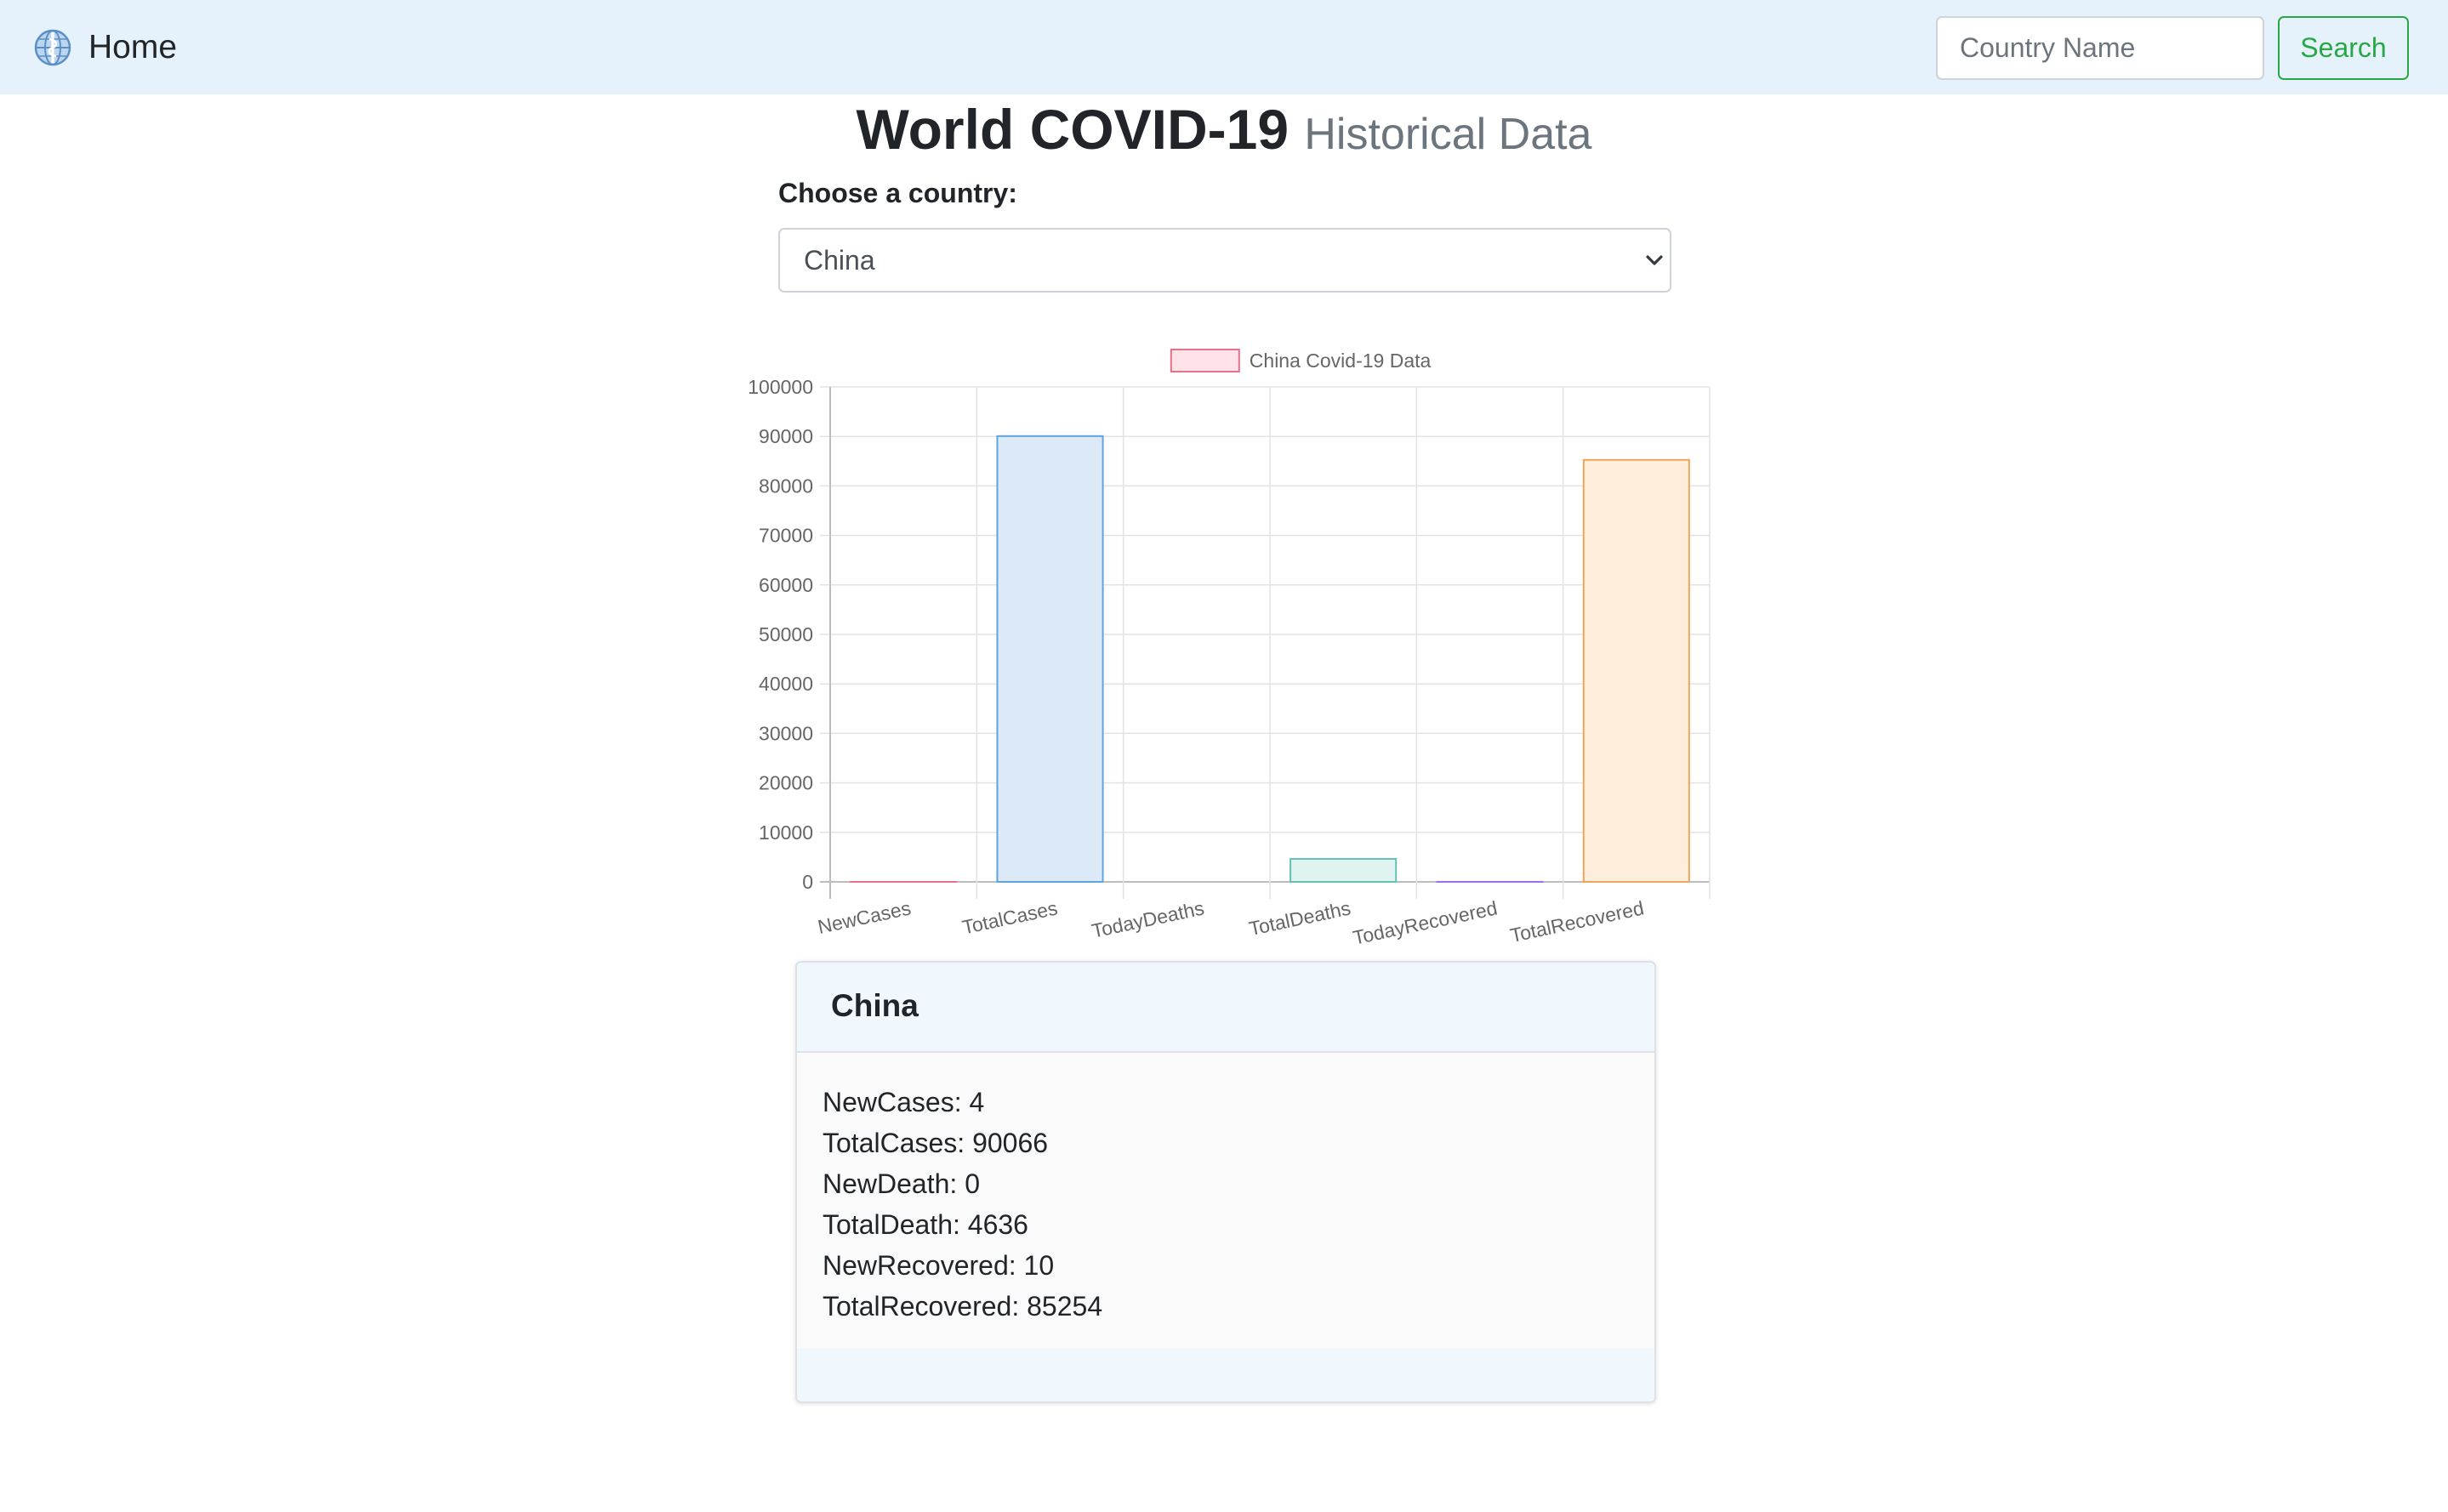  What do you see at coordinates (897, 193) in the screenshot?
I see `choose-country-label: Choose a country:` at bounding box center [897, 193].